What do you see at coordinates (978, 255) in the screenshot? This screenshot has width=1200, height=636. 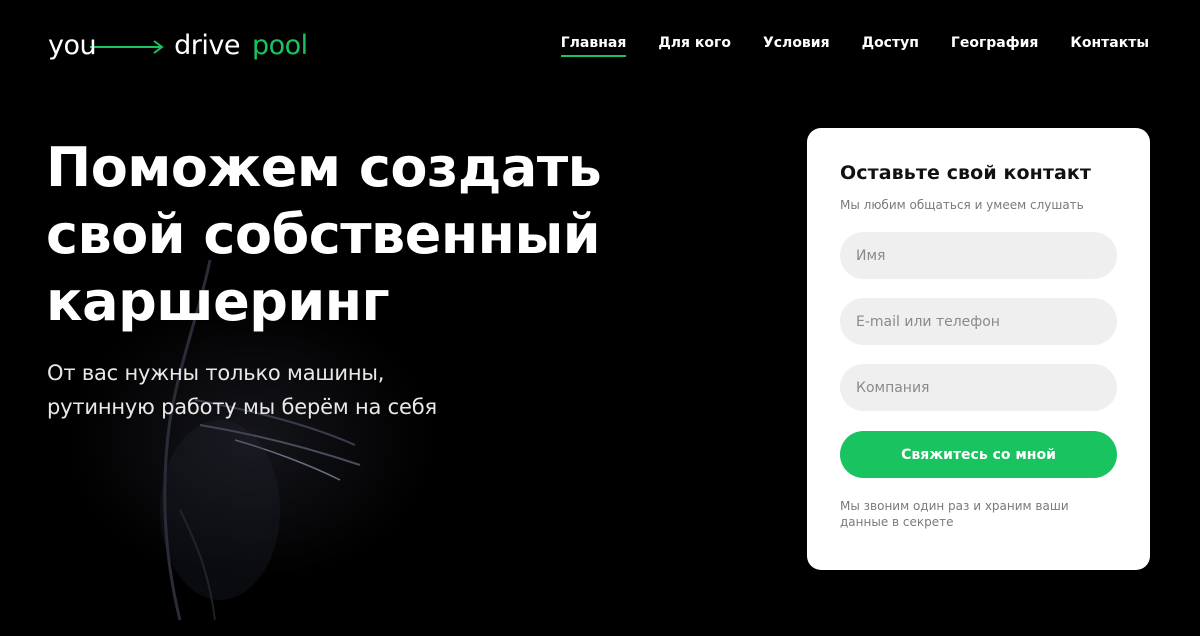 I see `name-input` at bounding box center [978, 255].